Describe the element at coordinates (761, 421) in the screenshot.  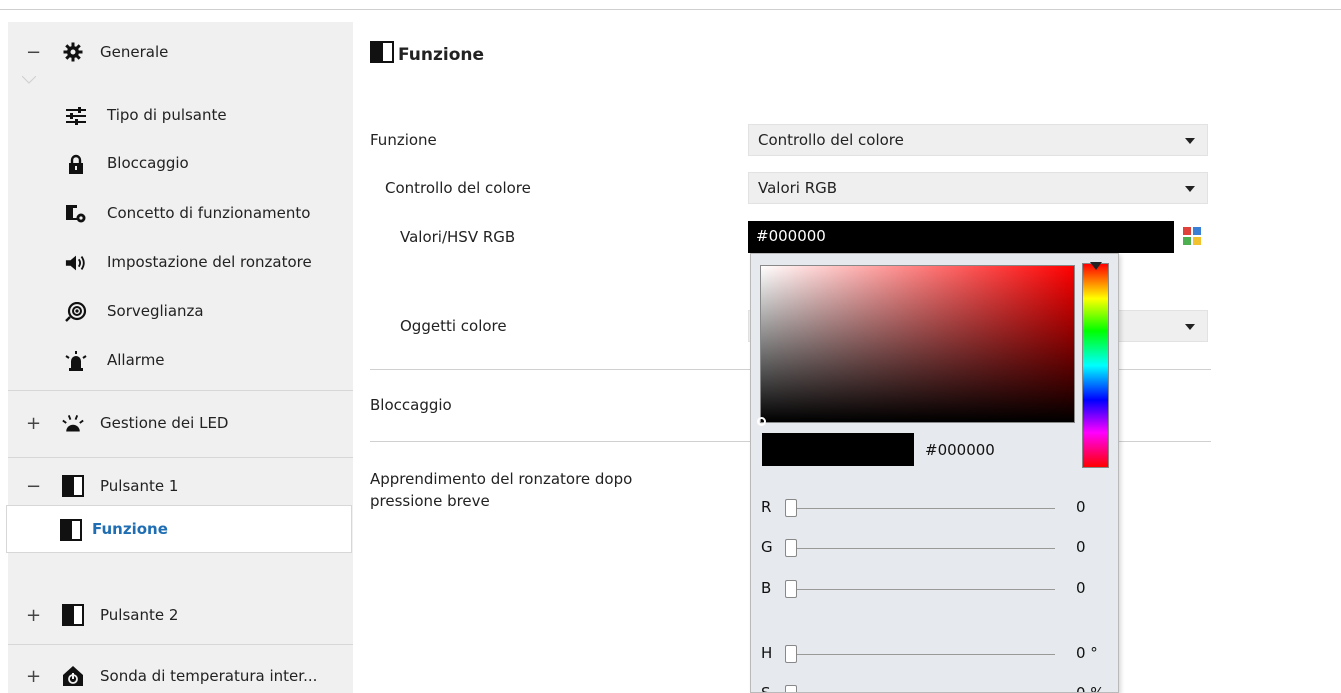
I see `sv-marker` at that location.